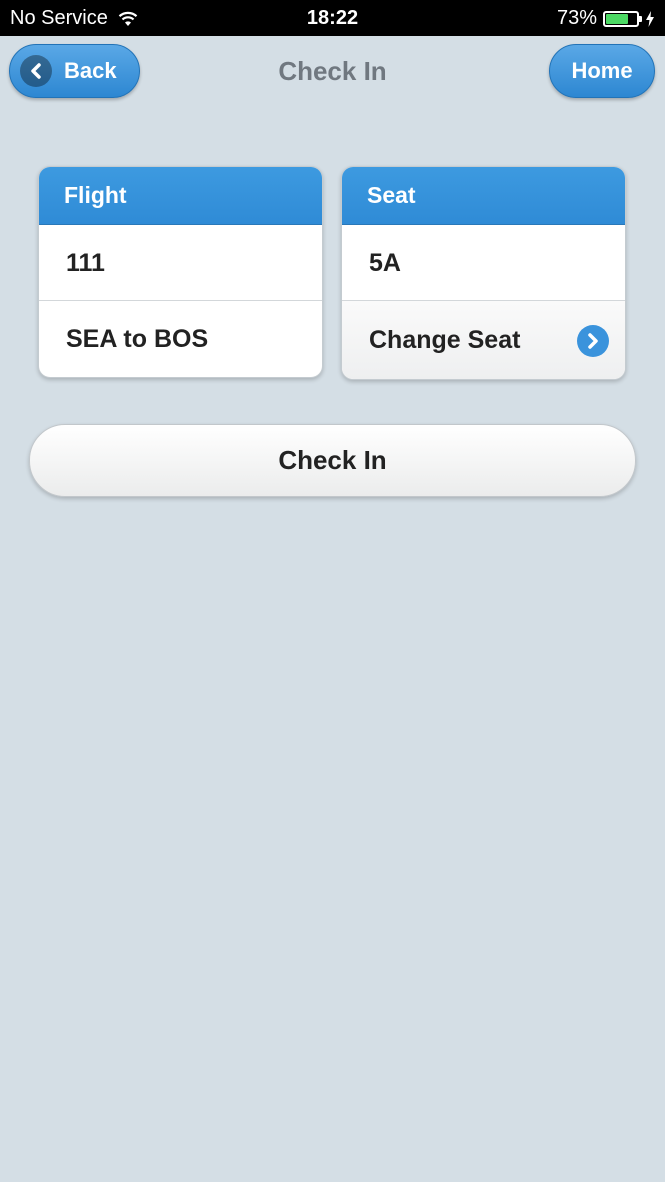  I want to click on nav-header: Back Check In Home, so click(332, 72).